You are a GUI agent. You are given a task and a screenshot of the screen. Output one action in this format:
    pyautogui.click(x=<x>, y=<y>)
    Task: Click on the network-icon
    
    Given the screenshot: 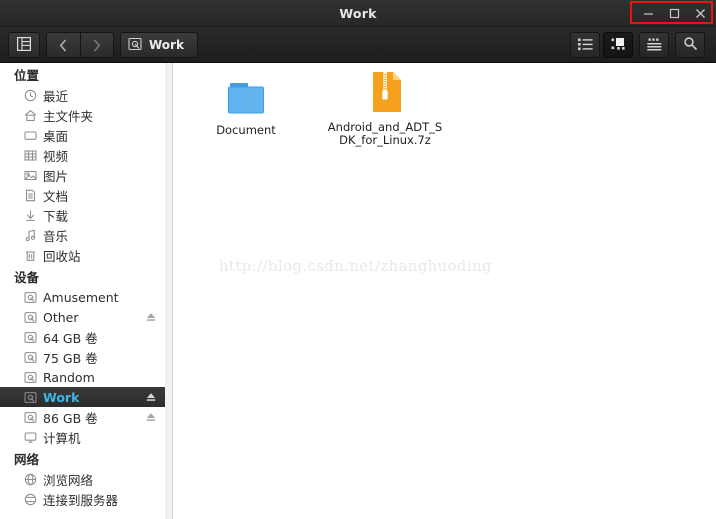 What is the action you would take?
    pyautogui.click(x=30, y=479)
    